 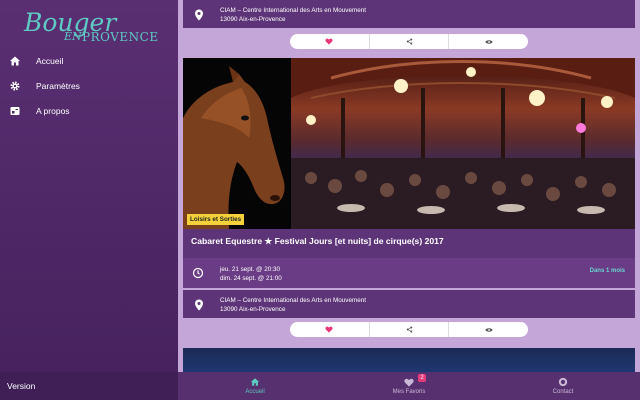 What do you see at coordinates (89, 386) in the screenshot?
I see `version-label: Version` at bounding box center [89, 386].